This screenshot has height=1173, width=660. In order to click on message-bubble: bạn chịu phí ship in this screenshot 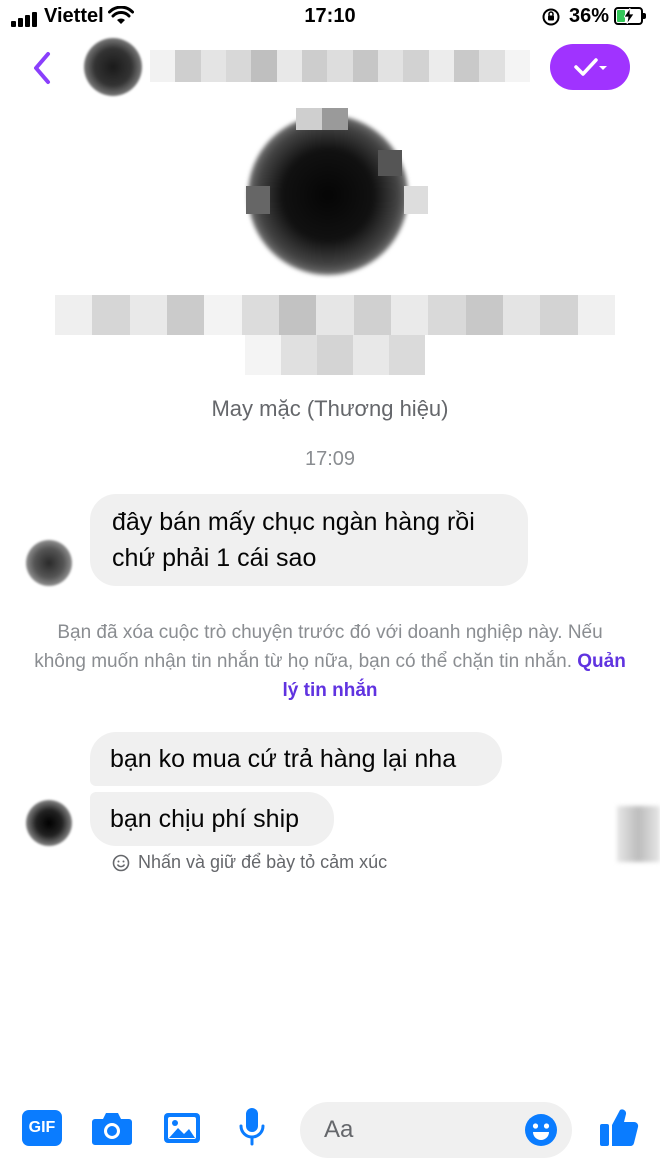, I will do `click(212, 819)`.